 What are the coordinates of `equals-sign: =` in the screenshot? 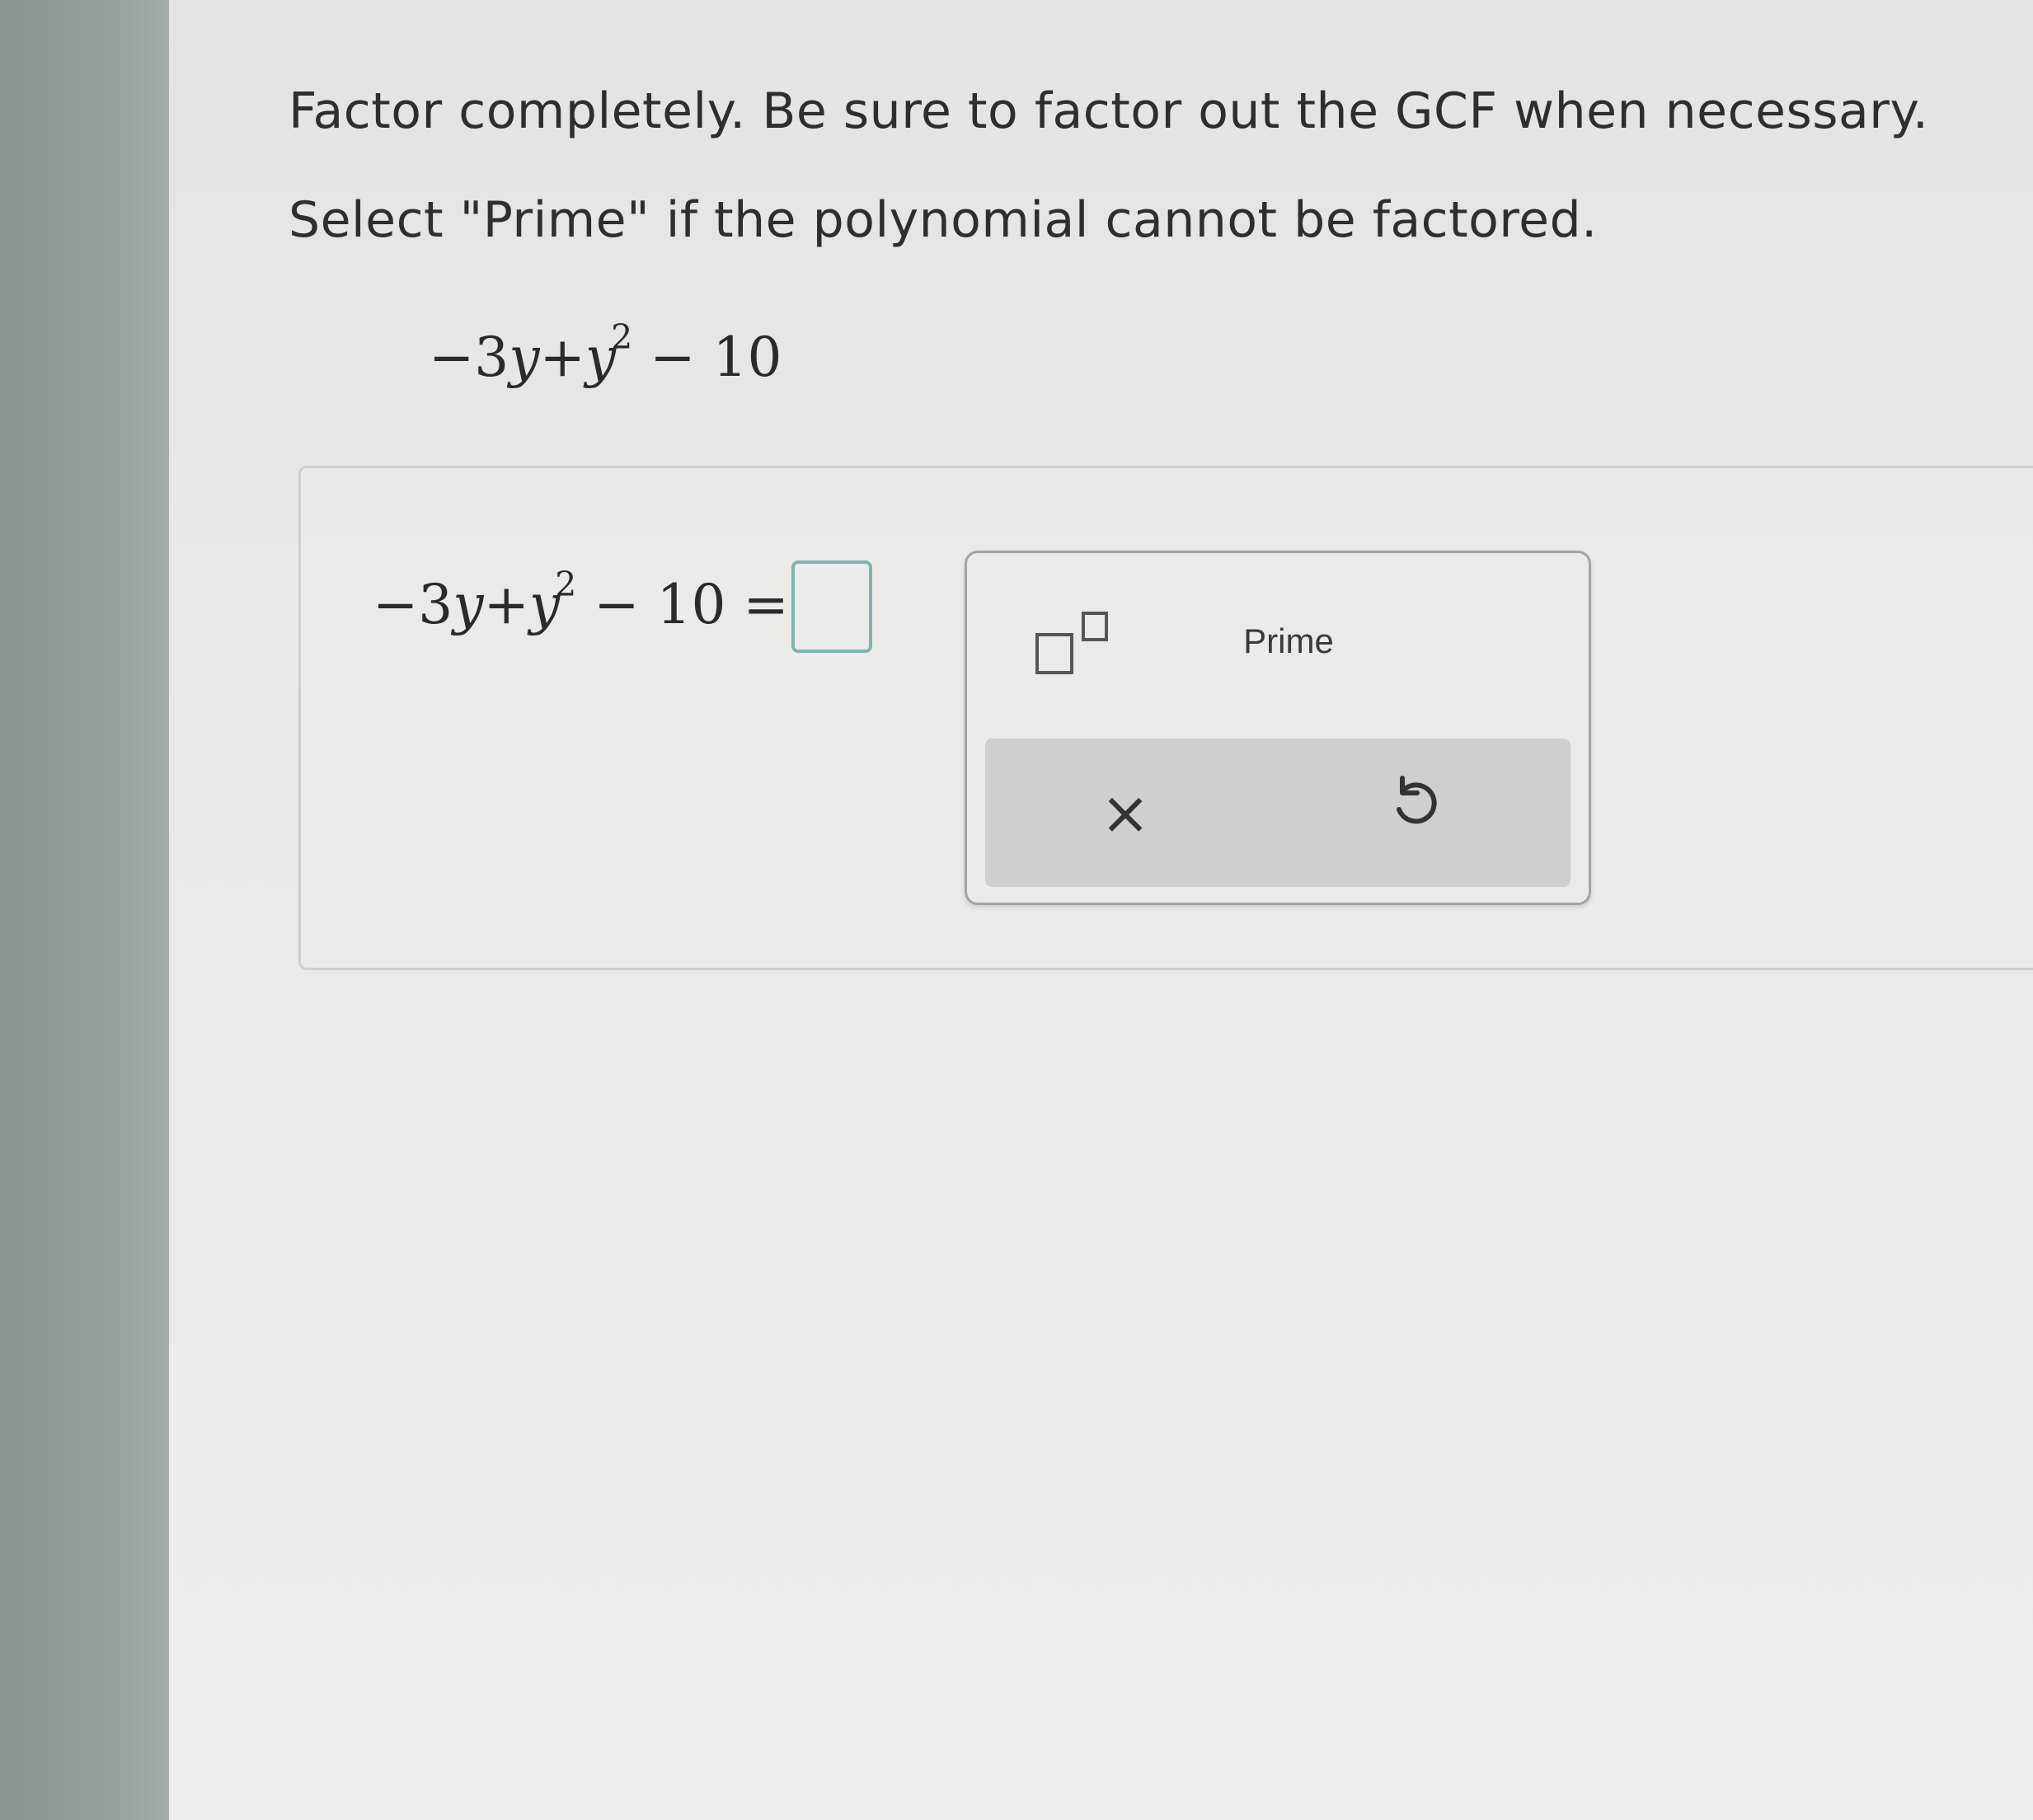 It's located at (757, 604).